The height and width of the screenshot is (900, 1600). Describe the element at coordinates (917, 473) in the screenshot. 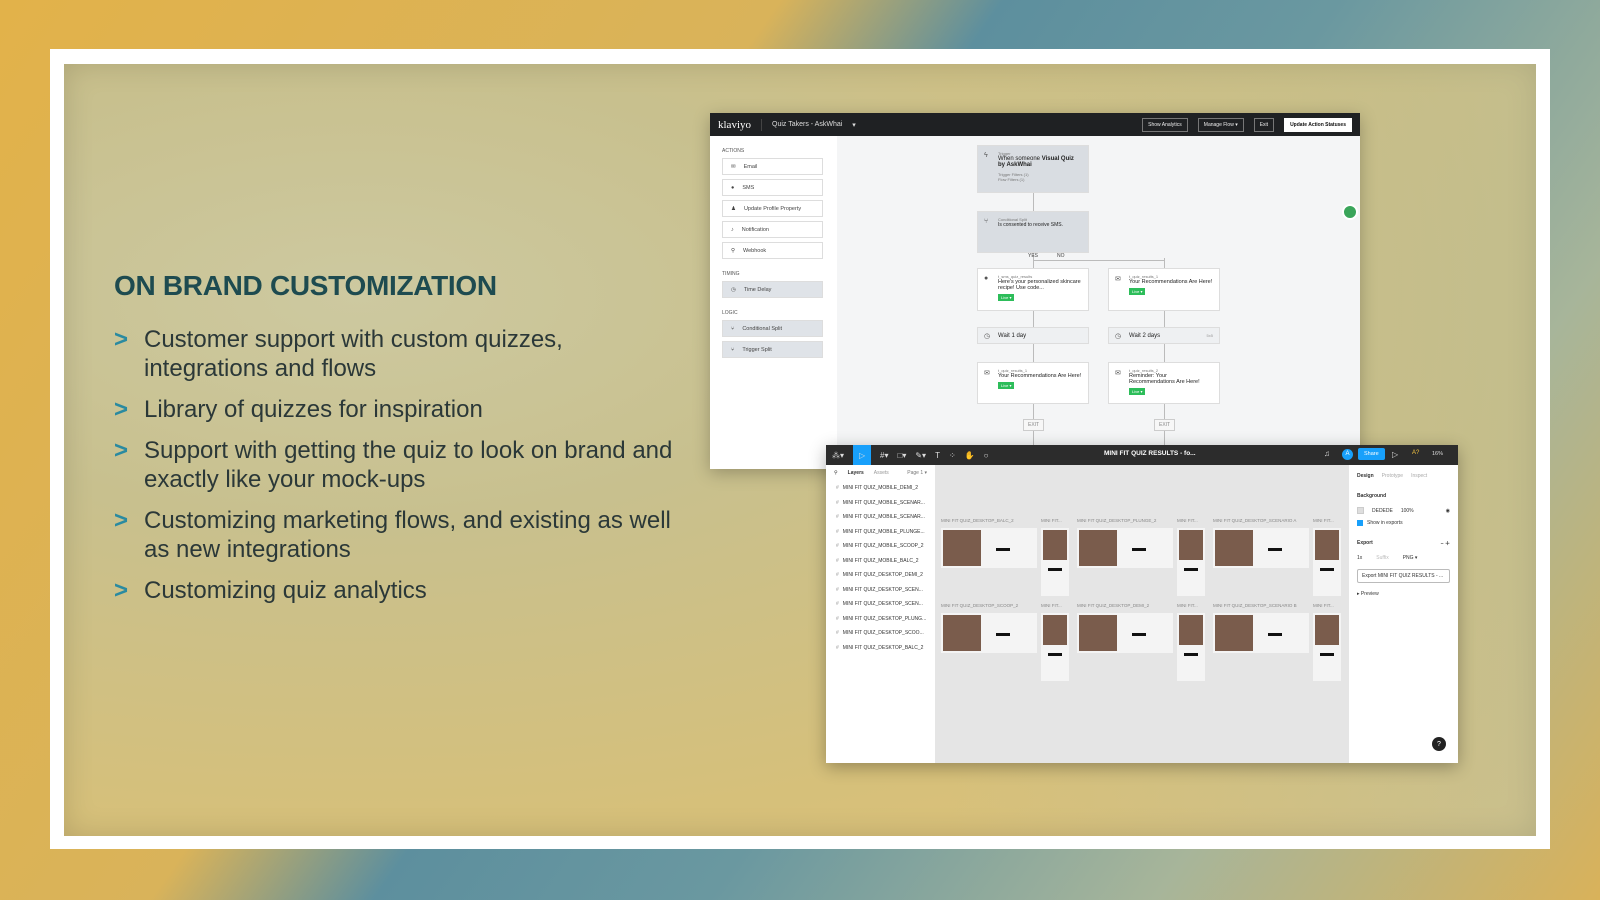

I see `page-dropdown: Page 1 ▾` at that location.